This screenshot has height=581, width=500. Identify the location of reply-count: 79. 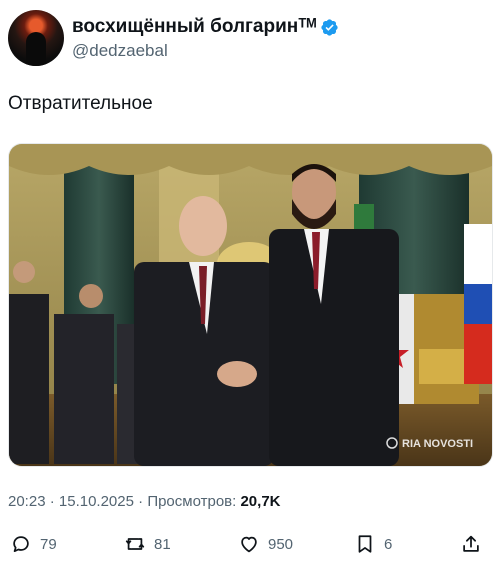
(48, 544).